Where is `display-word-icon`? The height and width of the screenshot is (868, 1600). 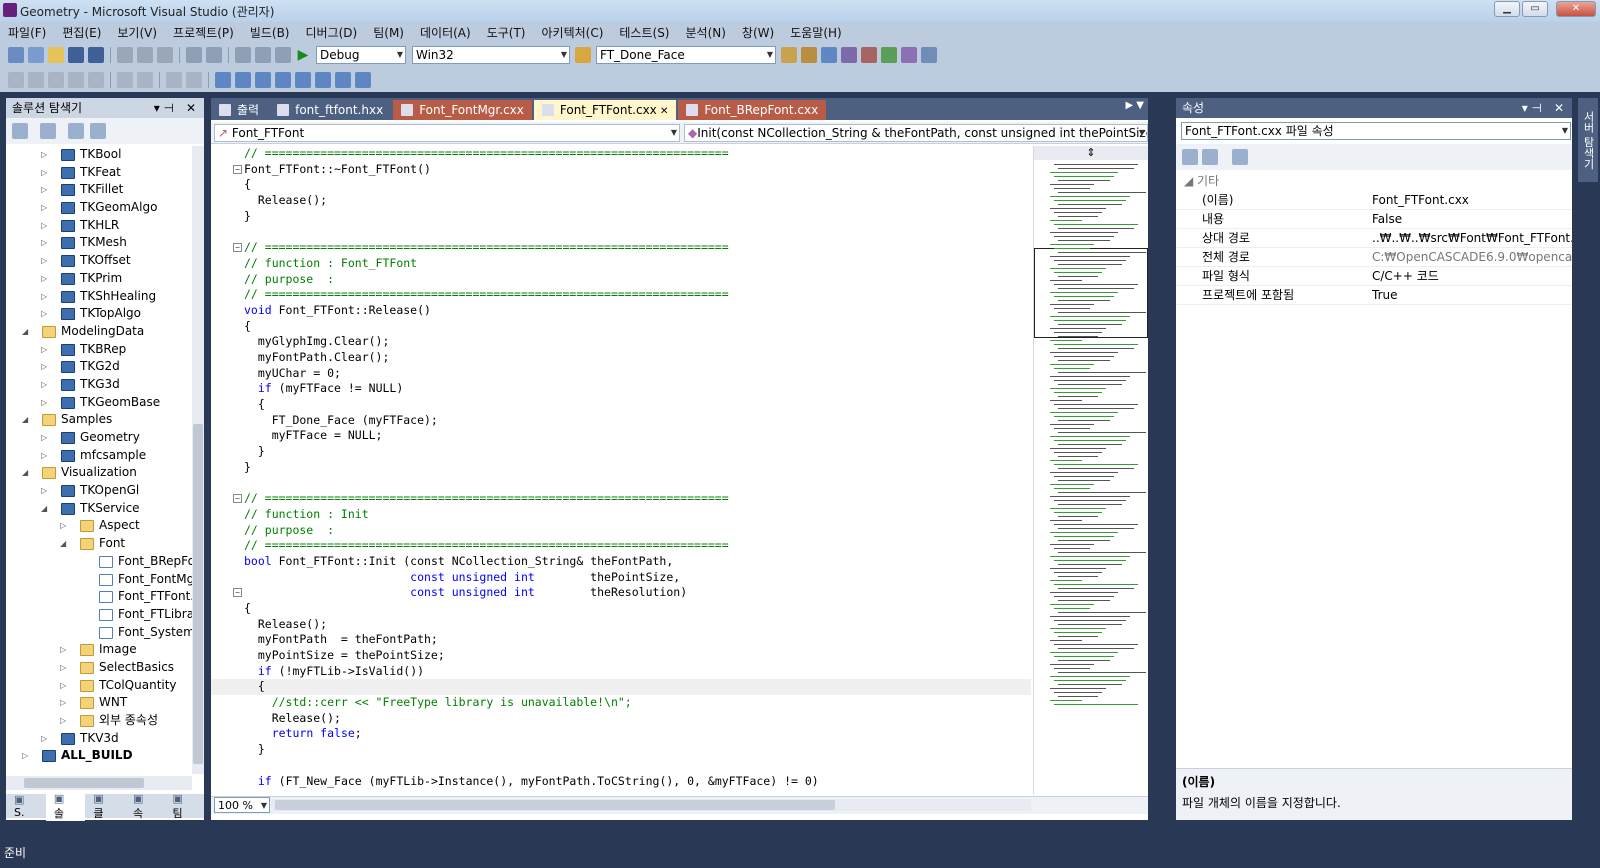 display-word-icon is located at coordinates (96, 80).